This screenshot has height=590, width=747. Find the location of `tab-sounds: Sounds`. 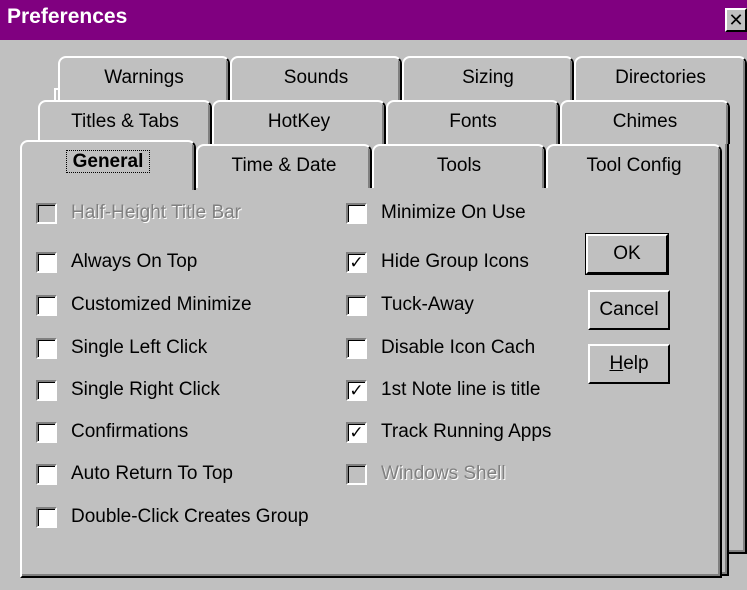

tab-sounds: Sounds is located at coordinates (316, 78).